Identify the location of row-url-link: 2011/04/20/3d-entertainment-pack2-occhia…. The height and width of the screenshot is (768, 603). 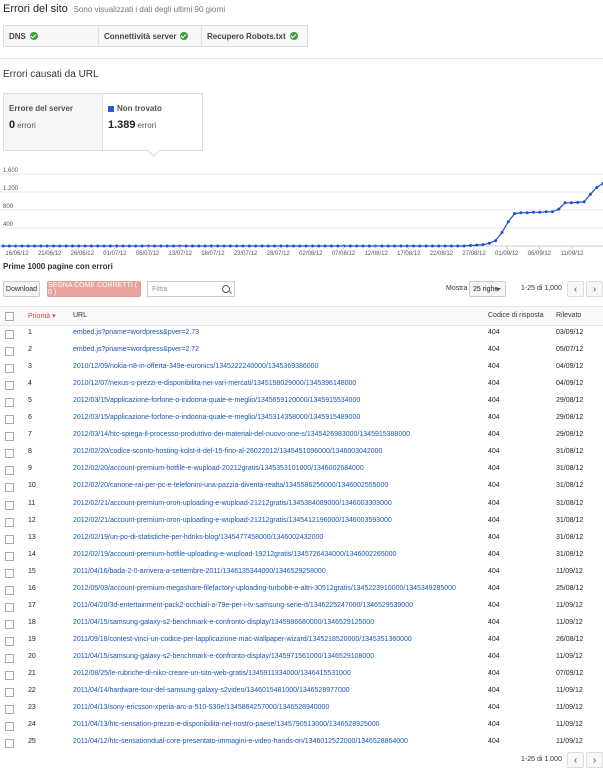
(243, 605).